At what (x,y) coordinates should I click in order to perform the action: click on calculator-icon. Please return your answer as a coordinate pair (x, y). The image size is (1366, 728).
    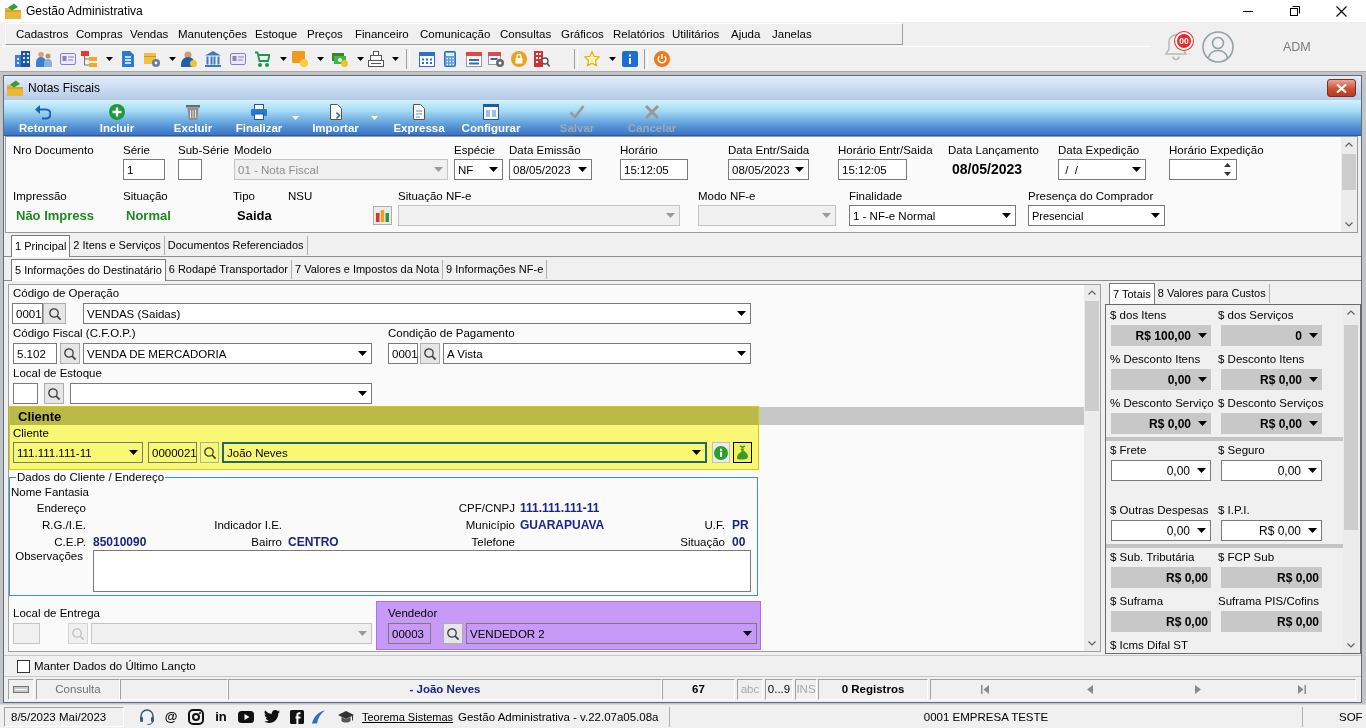
    Looking at the image, I should click on (450, 58).